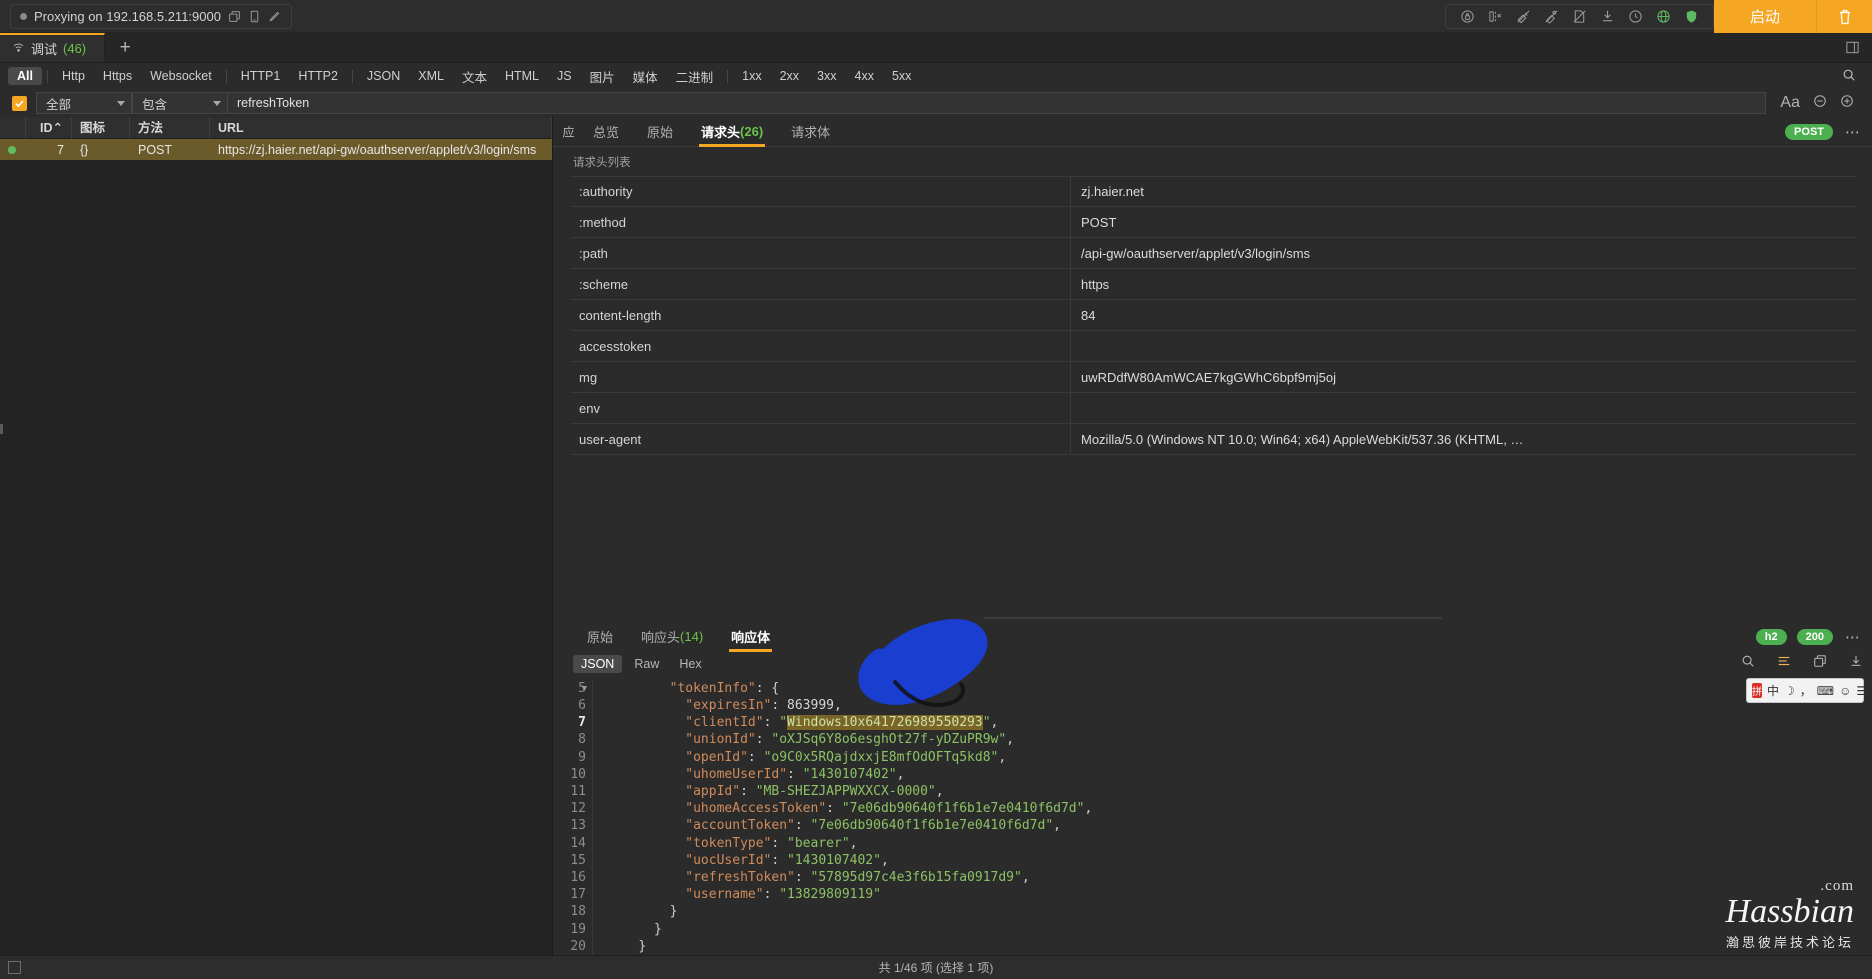 The image size is (1872, 979). What do you see at coordinates (779, 843) in the screenshot?
I see `token-p: :` at bounding box center [779, 843].